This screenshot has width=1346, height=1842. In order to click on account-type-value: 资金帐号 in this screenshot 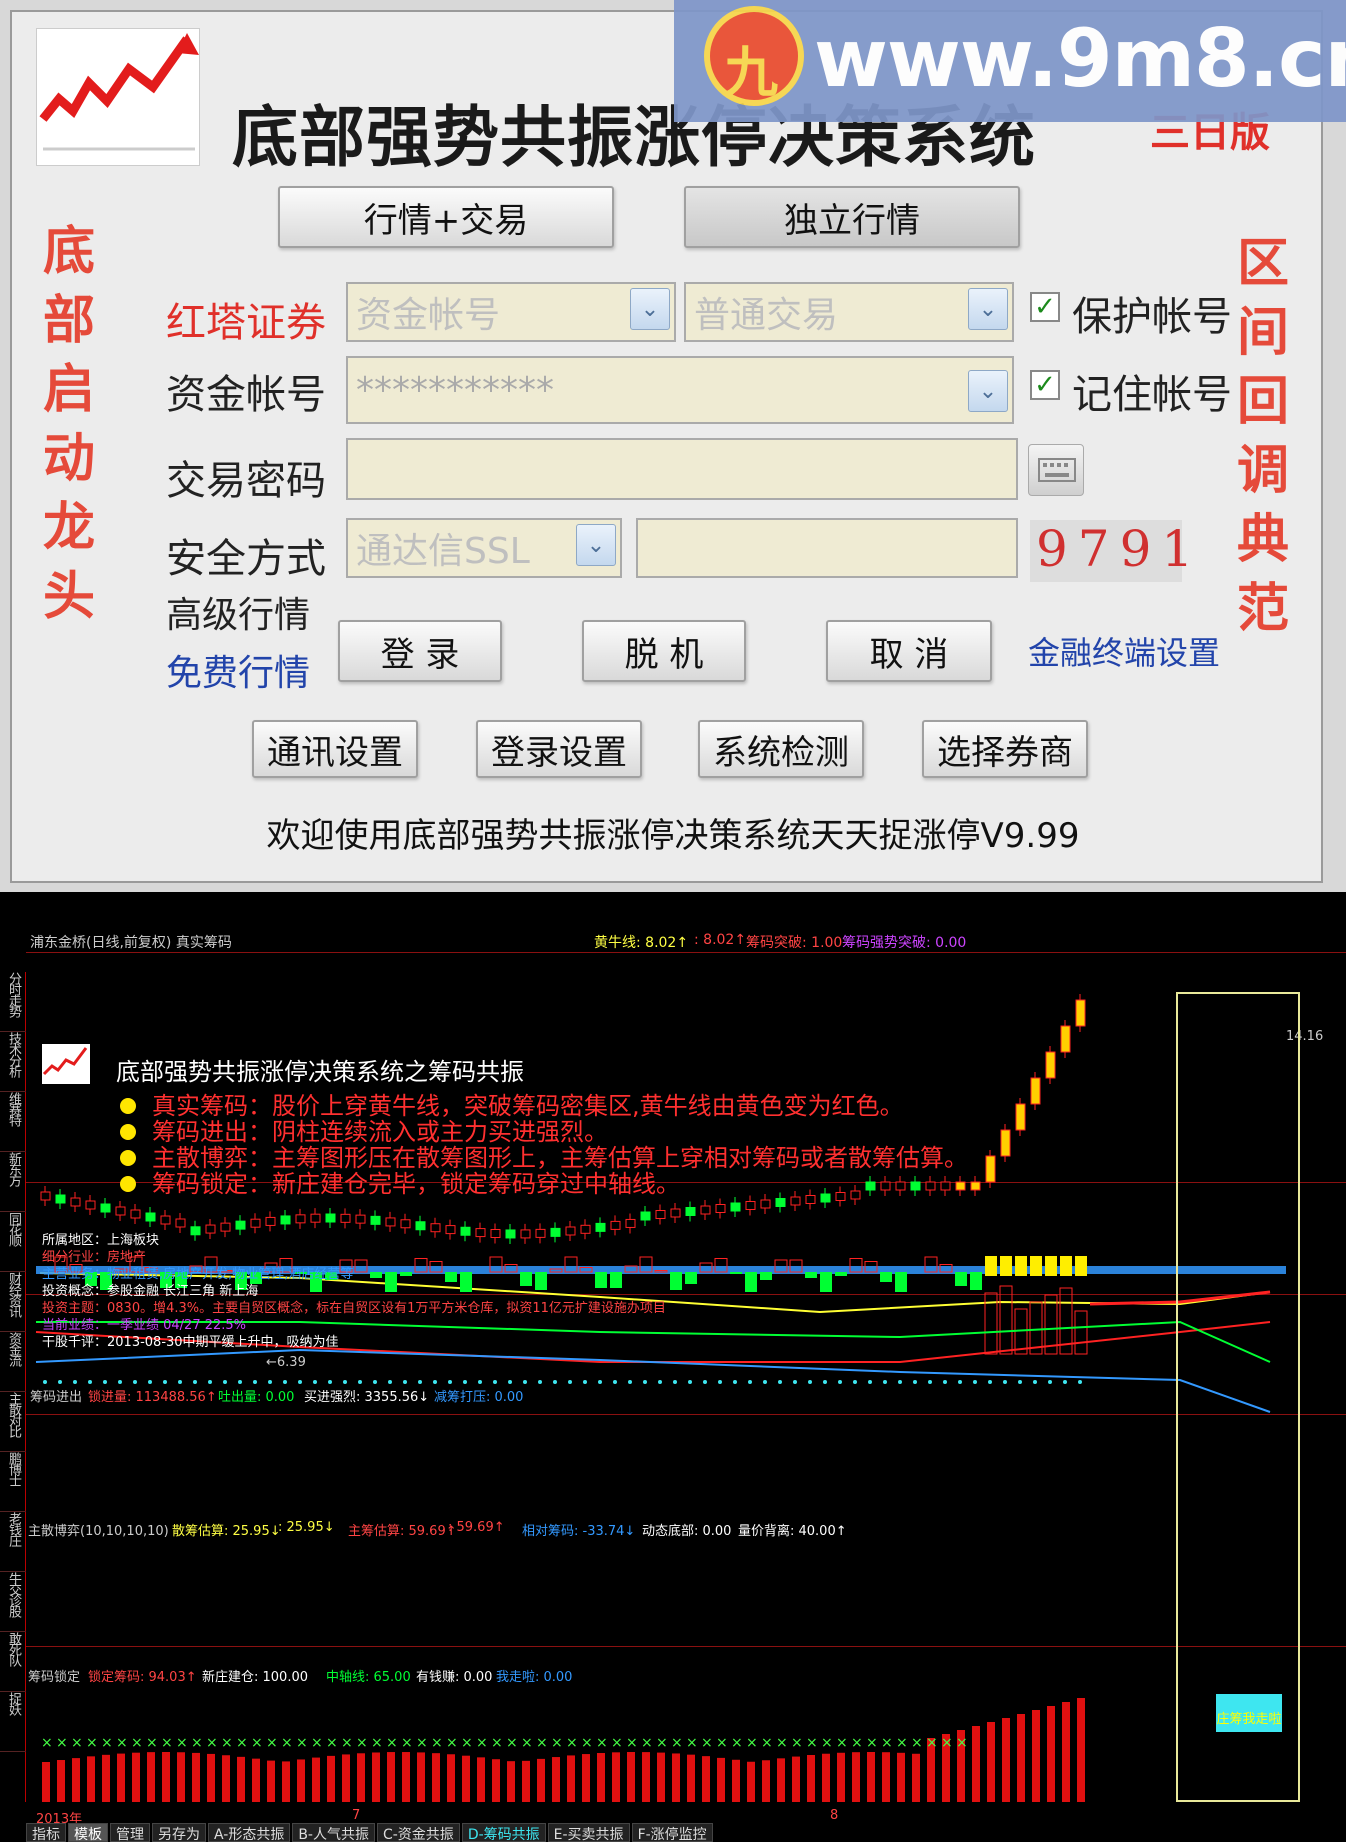, I will do `click(428, 315)`.